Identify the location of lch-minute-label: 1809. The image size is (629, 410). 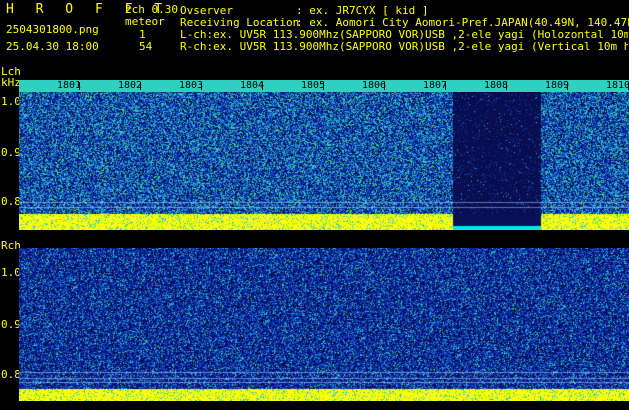
(557, 85).